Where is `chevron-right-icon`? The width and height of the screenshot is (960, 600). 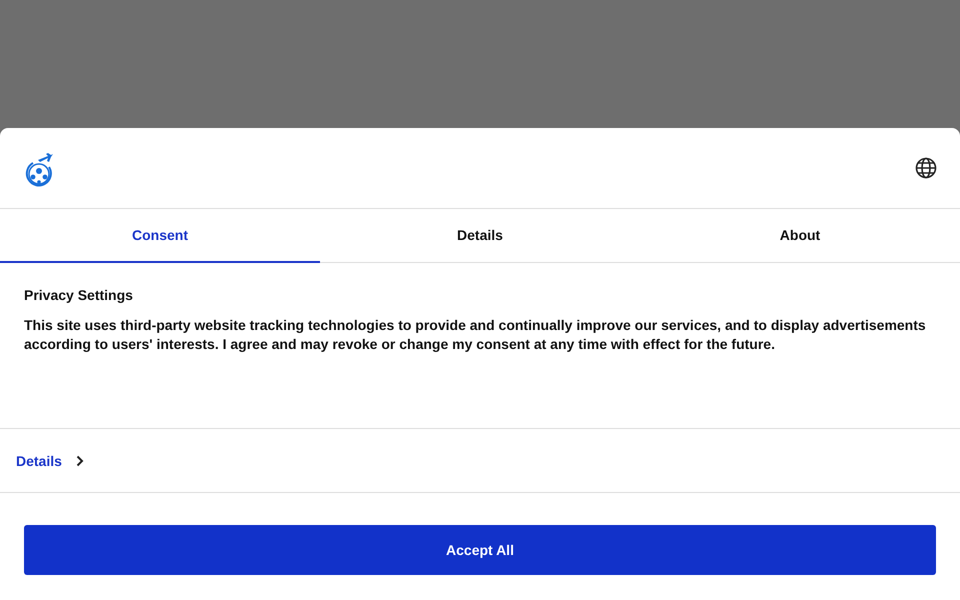
chevron-right-icon is located at coordinates (80, 460).